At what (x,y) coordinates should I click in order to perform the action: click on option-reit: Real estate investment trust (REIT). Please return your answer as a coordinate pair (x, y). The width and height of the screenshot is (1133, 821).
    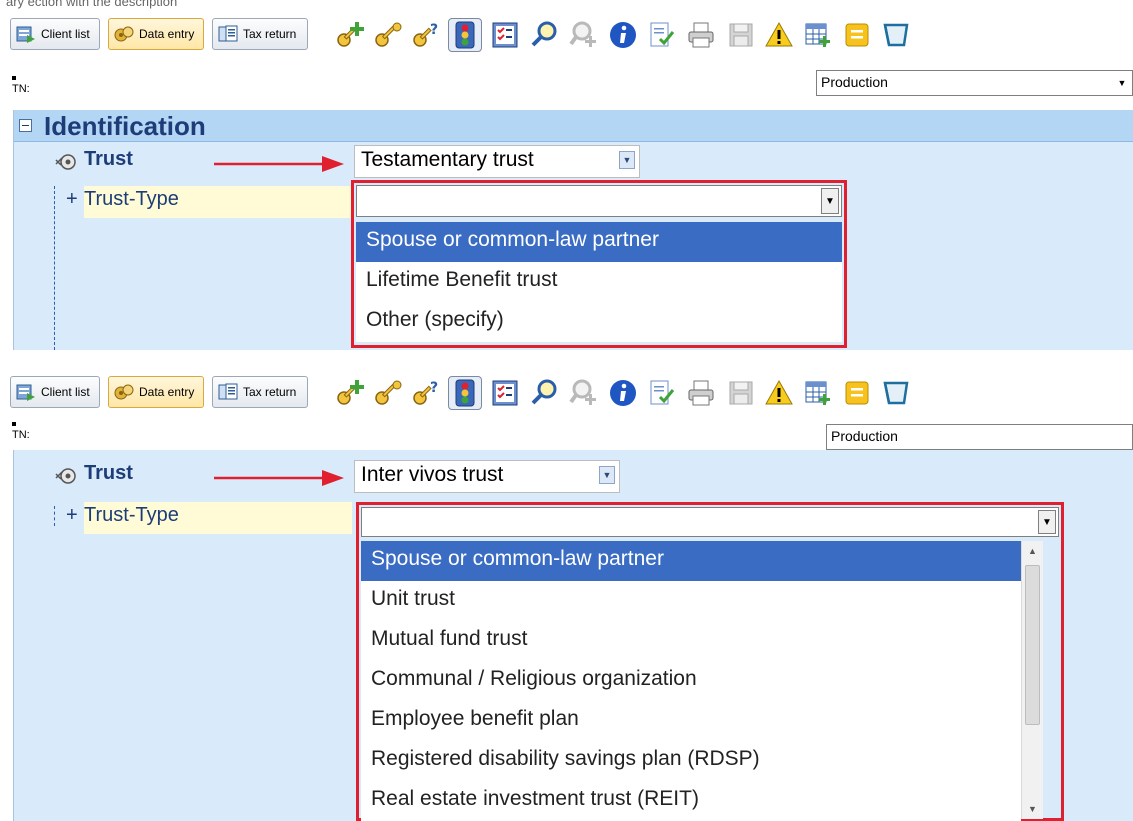
    Looking at the image, I should click on (691, 801).